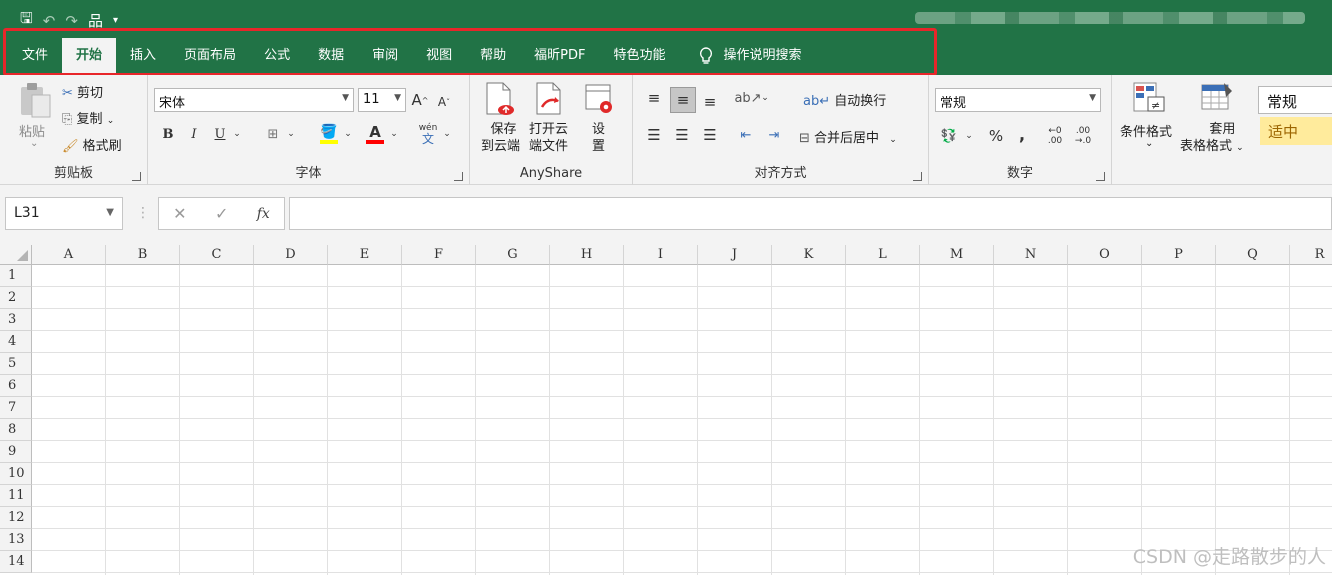  Describe the element at coordinates (550, 99) in the screenshot. I see `open-cloud-file-icon` at that location.